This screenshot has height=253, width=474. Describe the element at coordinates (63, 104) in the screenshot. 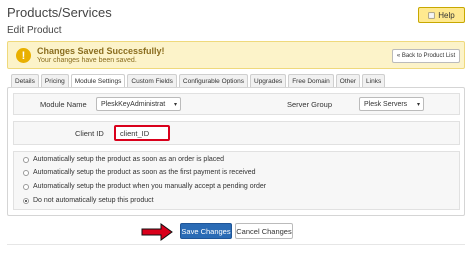

I see `module-name-label: Module Name` at that location.